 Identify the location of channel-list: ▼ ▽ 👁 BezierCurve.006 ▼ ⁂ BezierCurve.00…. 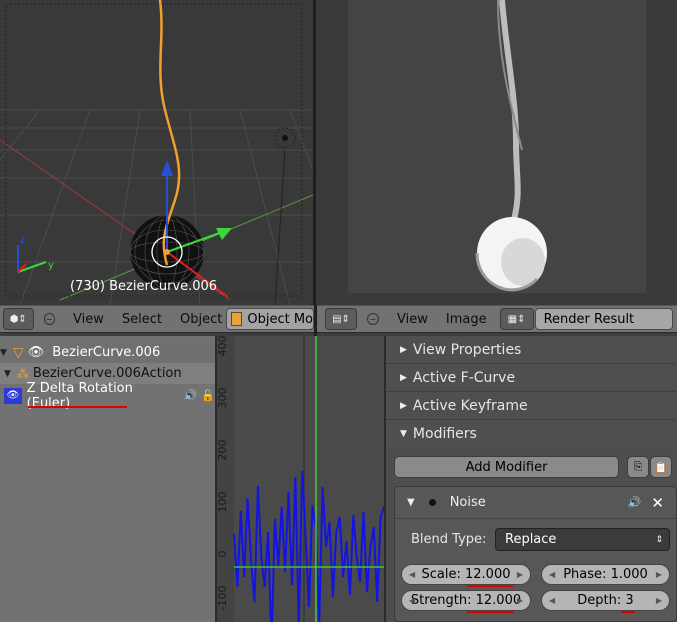
(107, 479).